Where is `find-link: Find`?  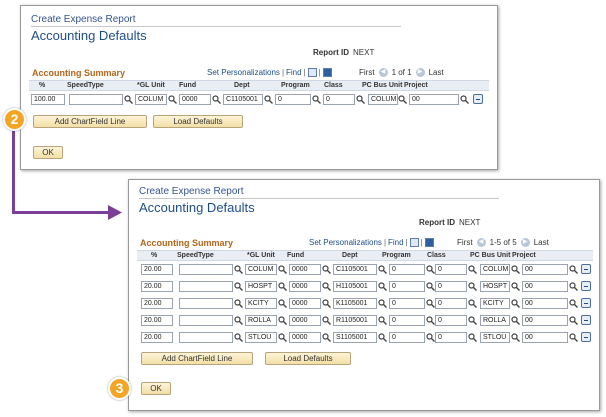 find-link: Find is located at coordinates (396, 242).